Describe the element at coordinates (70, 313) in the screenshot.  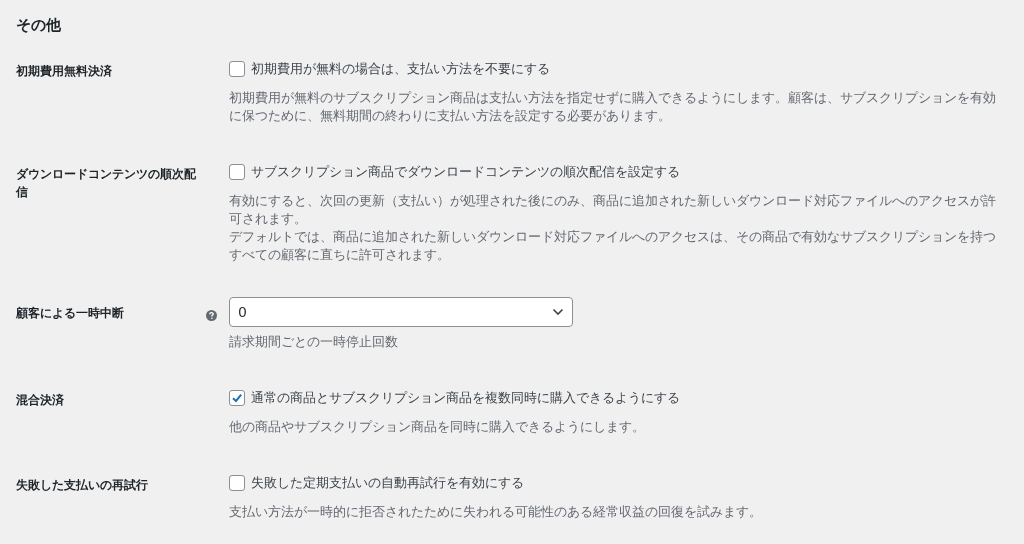
I see `setting-label: 顧客による一時中断` at that location.